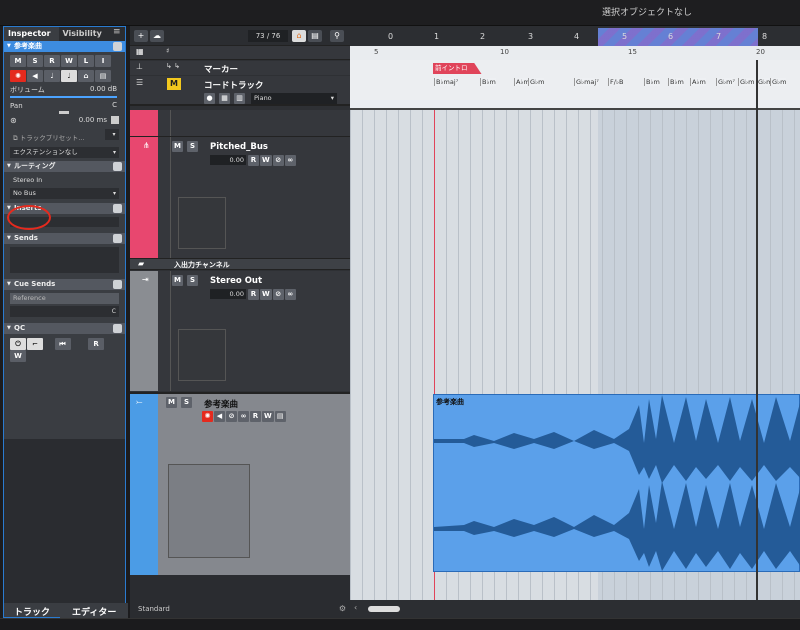  What do you see at coordinates (154, 609) in the screenshot?
I see `track-list-mode: Standard` at bounding box center [154, 609].